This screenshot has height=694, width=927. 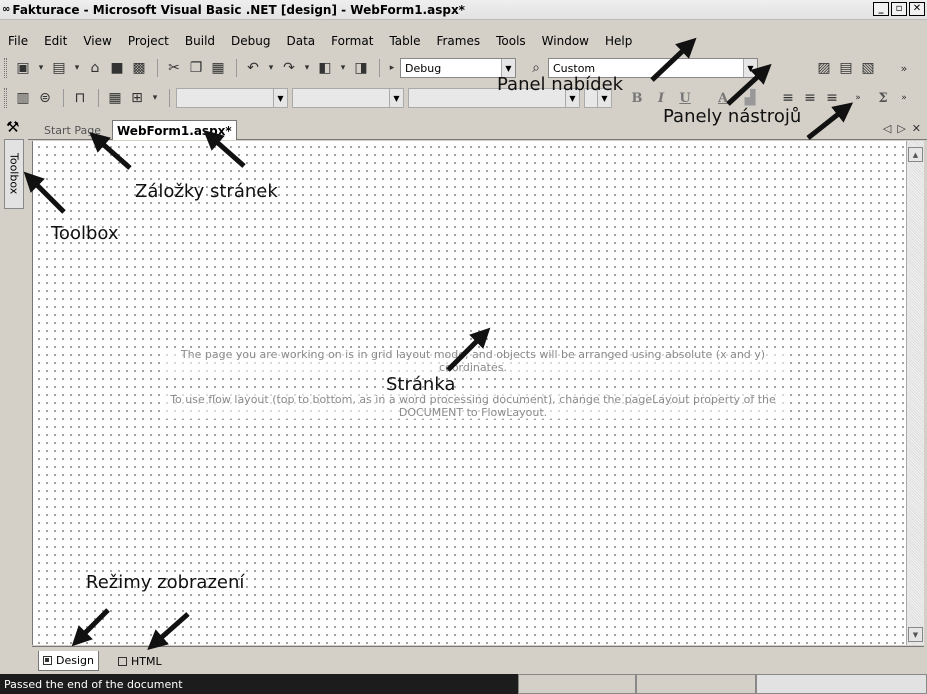 I want to click on open-file-icon: ⌂, so click(x=95, y=68).